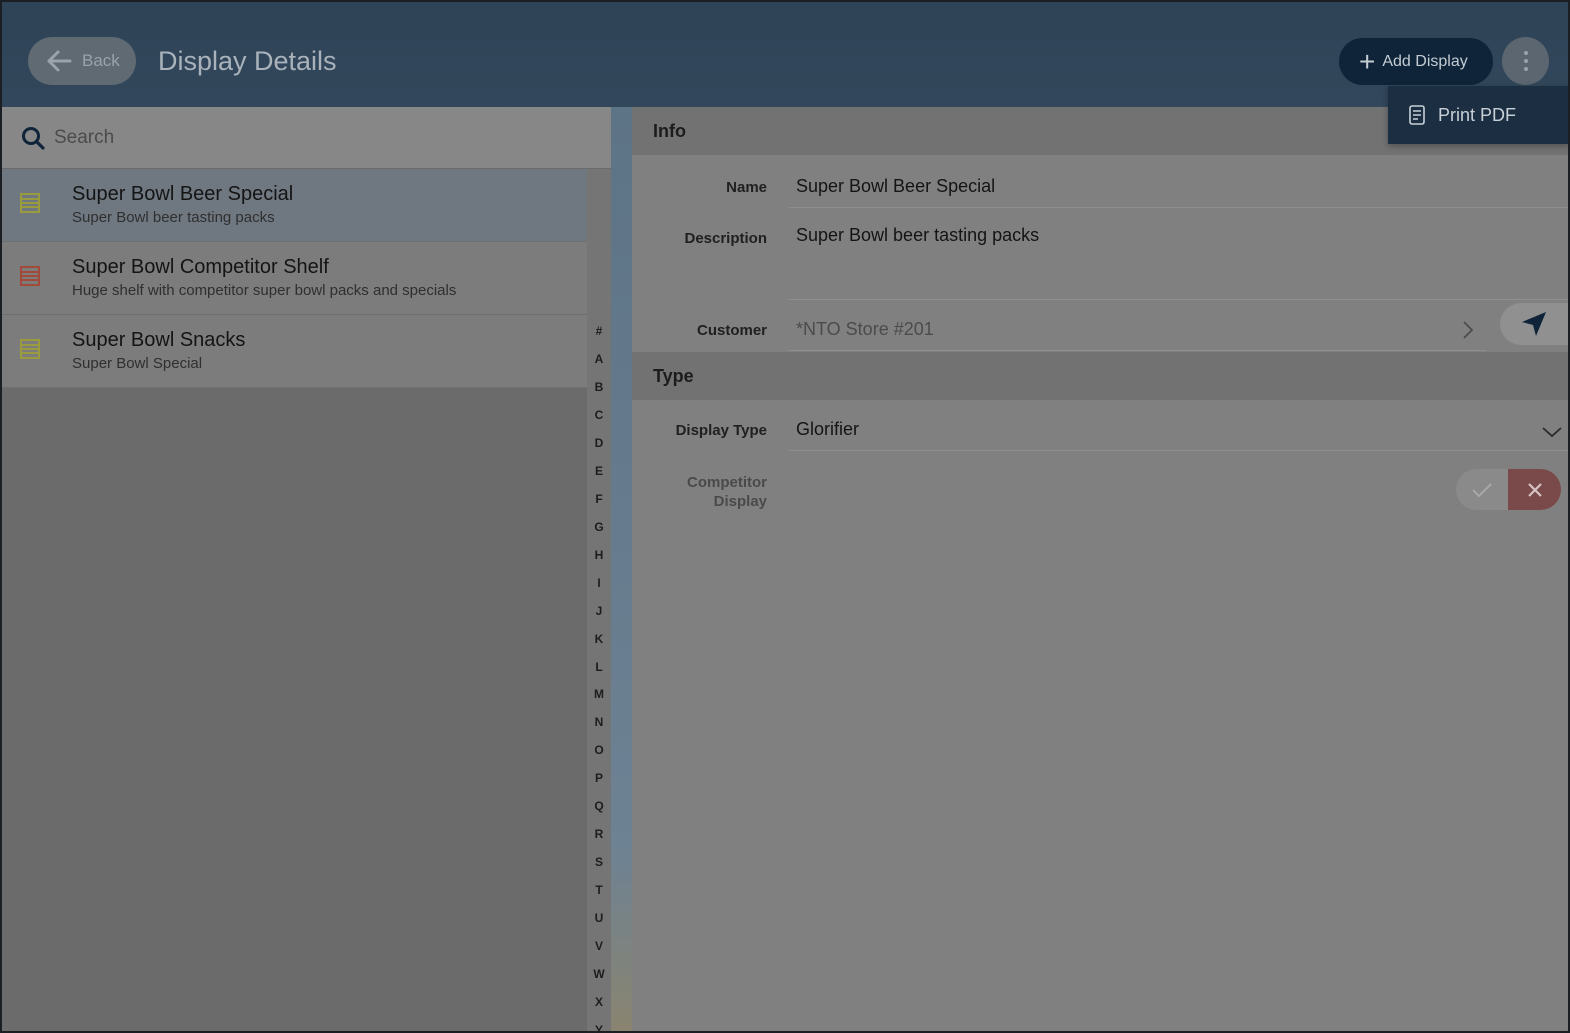  What do you see at coordinates (59, 61) in the screenshot?
I see `arrow-left-icon` at bounding box center [59, 61].